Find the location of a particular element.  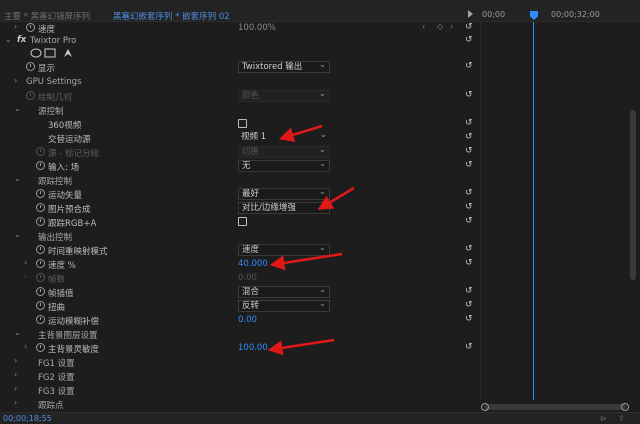

panel-footer: 00;00;18;55 ⊳ ⇪ is located at coordinates (320, 418).